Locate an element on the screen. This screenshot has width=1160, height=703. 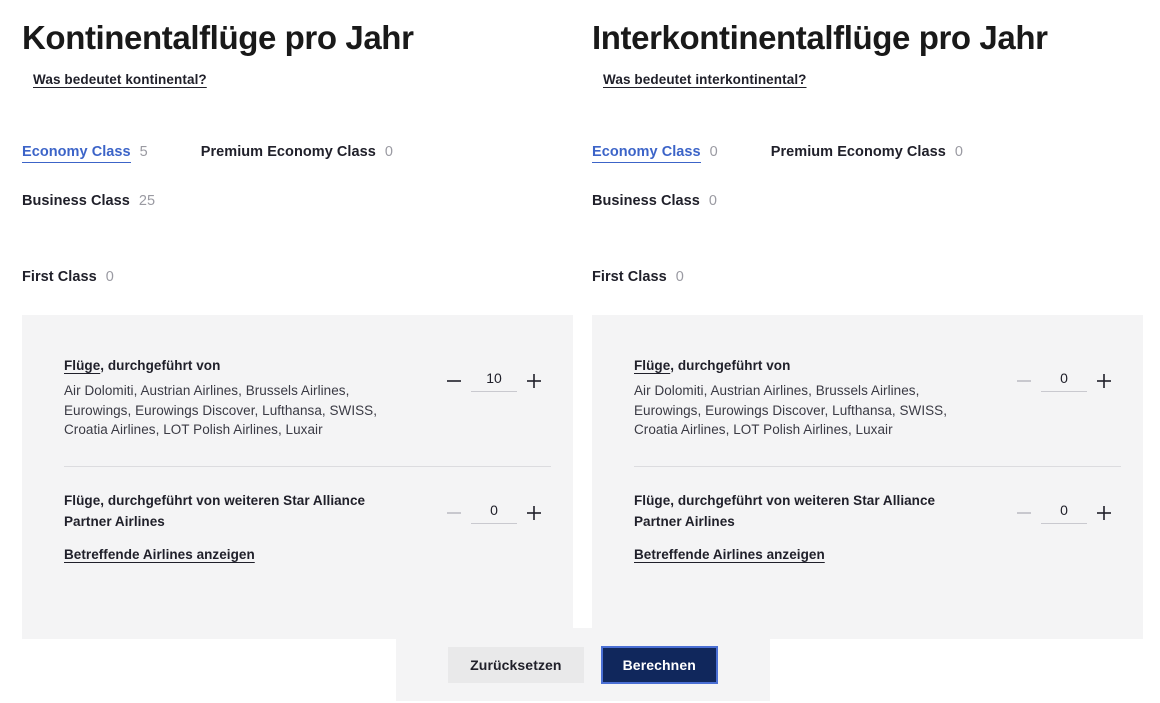
tab-economy-class-interkontinental: Economy Class 0 is located at coordinates (655, 153).